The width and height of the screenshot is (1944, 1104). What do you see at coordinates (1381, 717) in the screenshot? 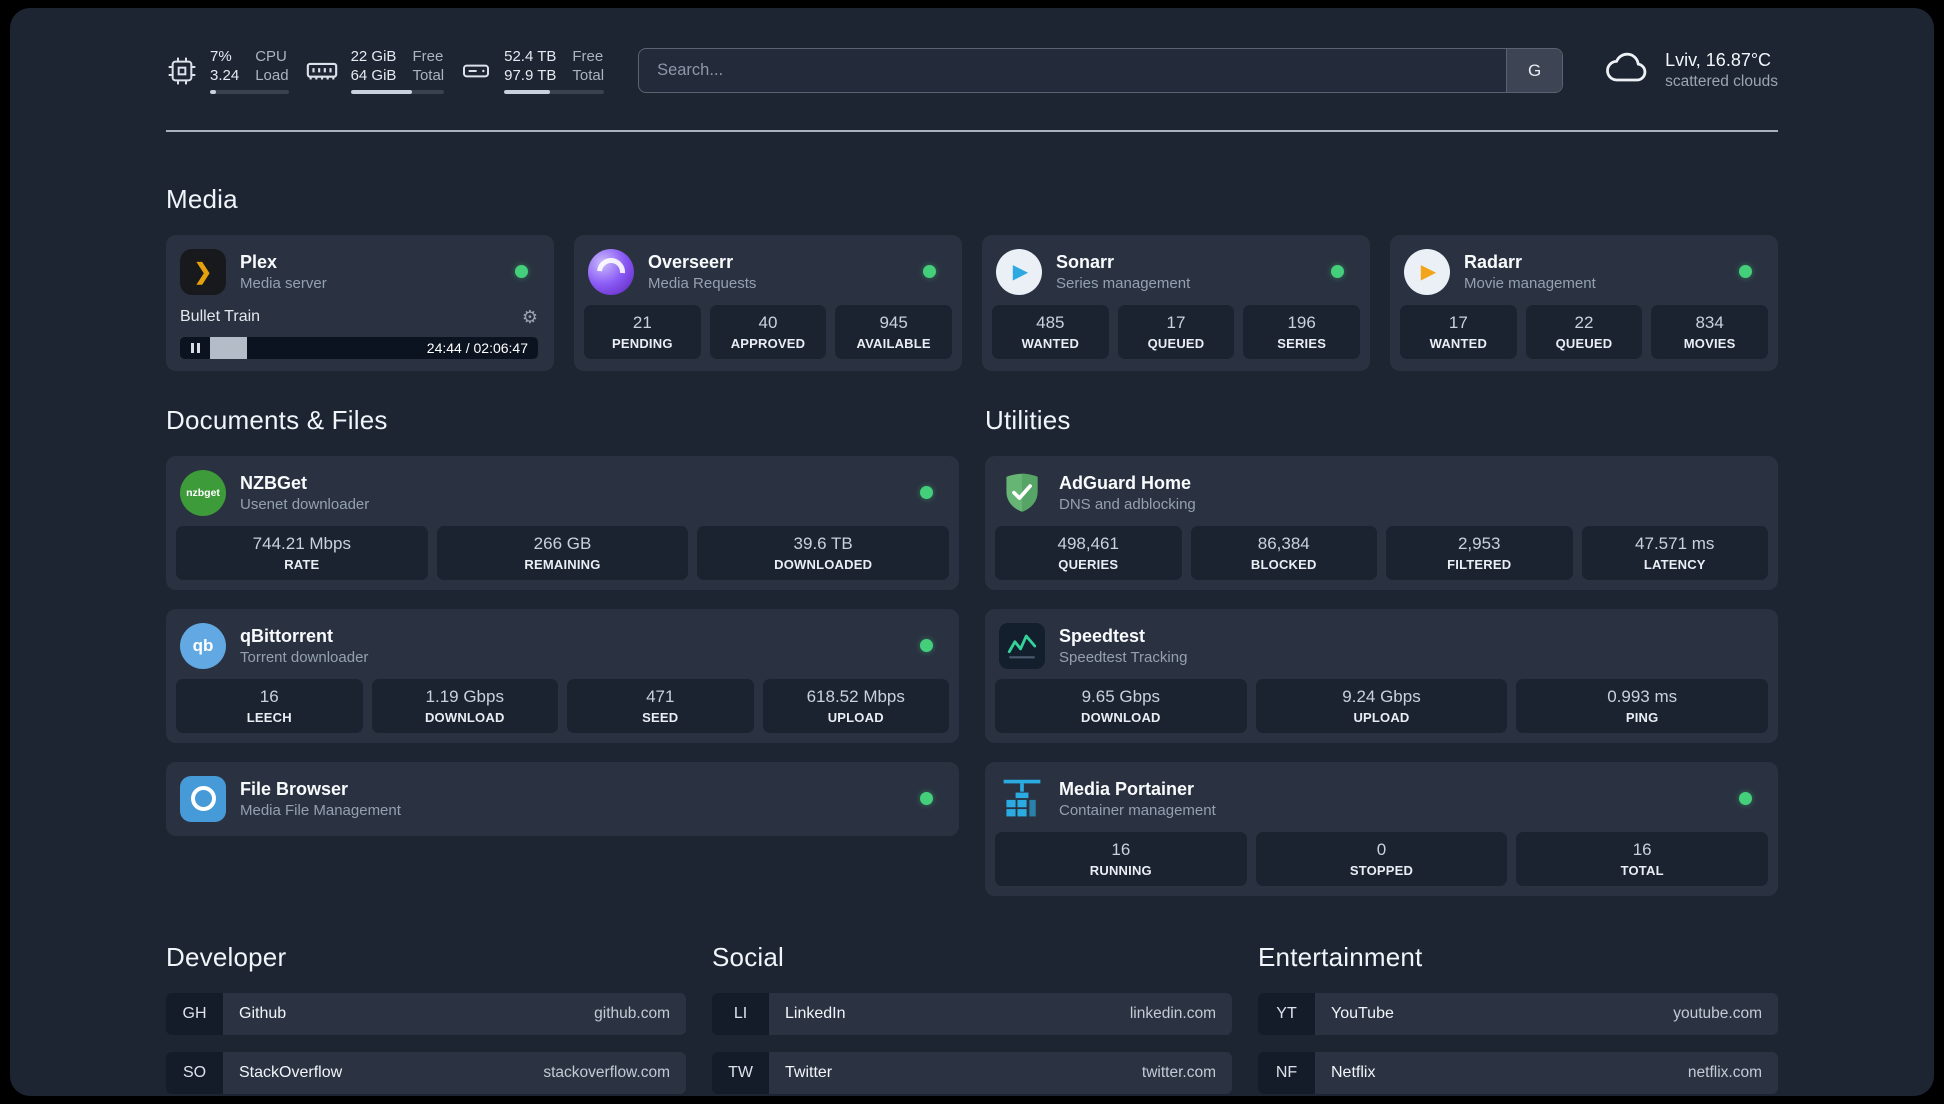
I see `stat-label: UPLOAD` at bounding box center [1381, 717].